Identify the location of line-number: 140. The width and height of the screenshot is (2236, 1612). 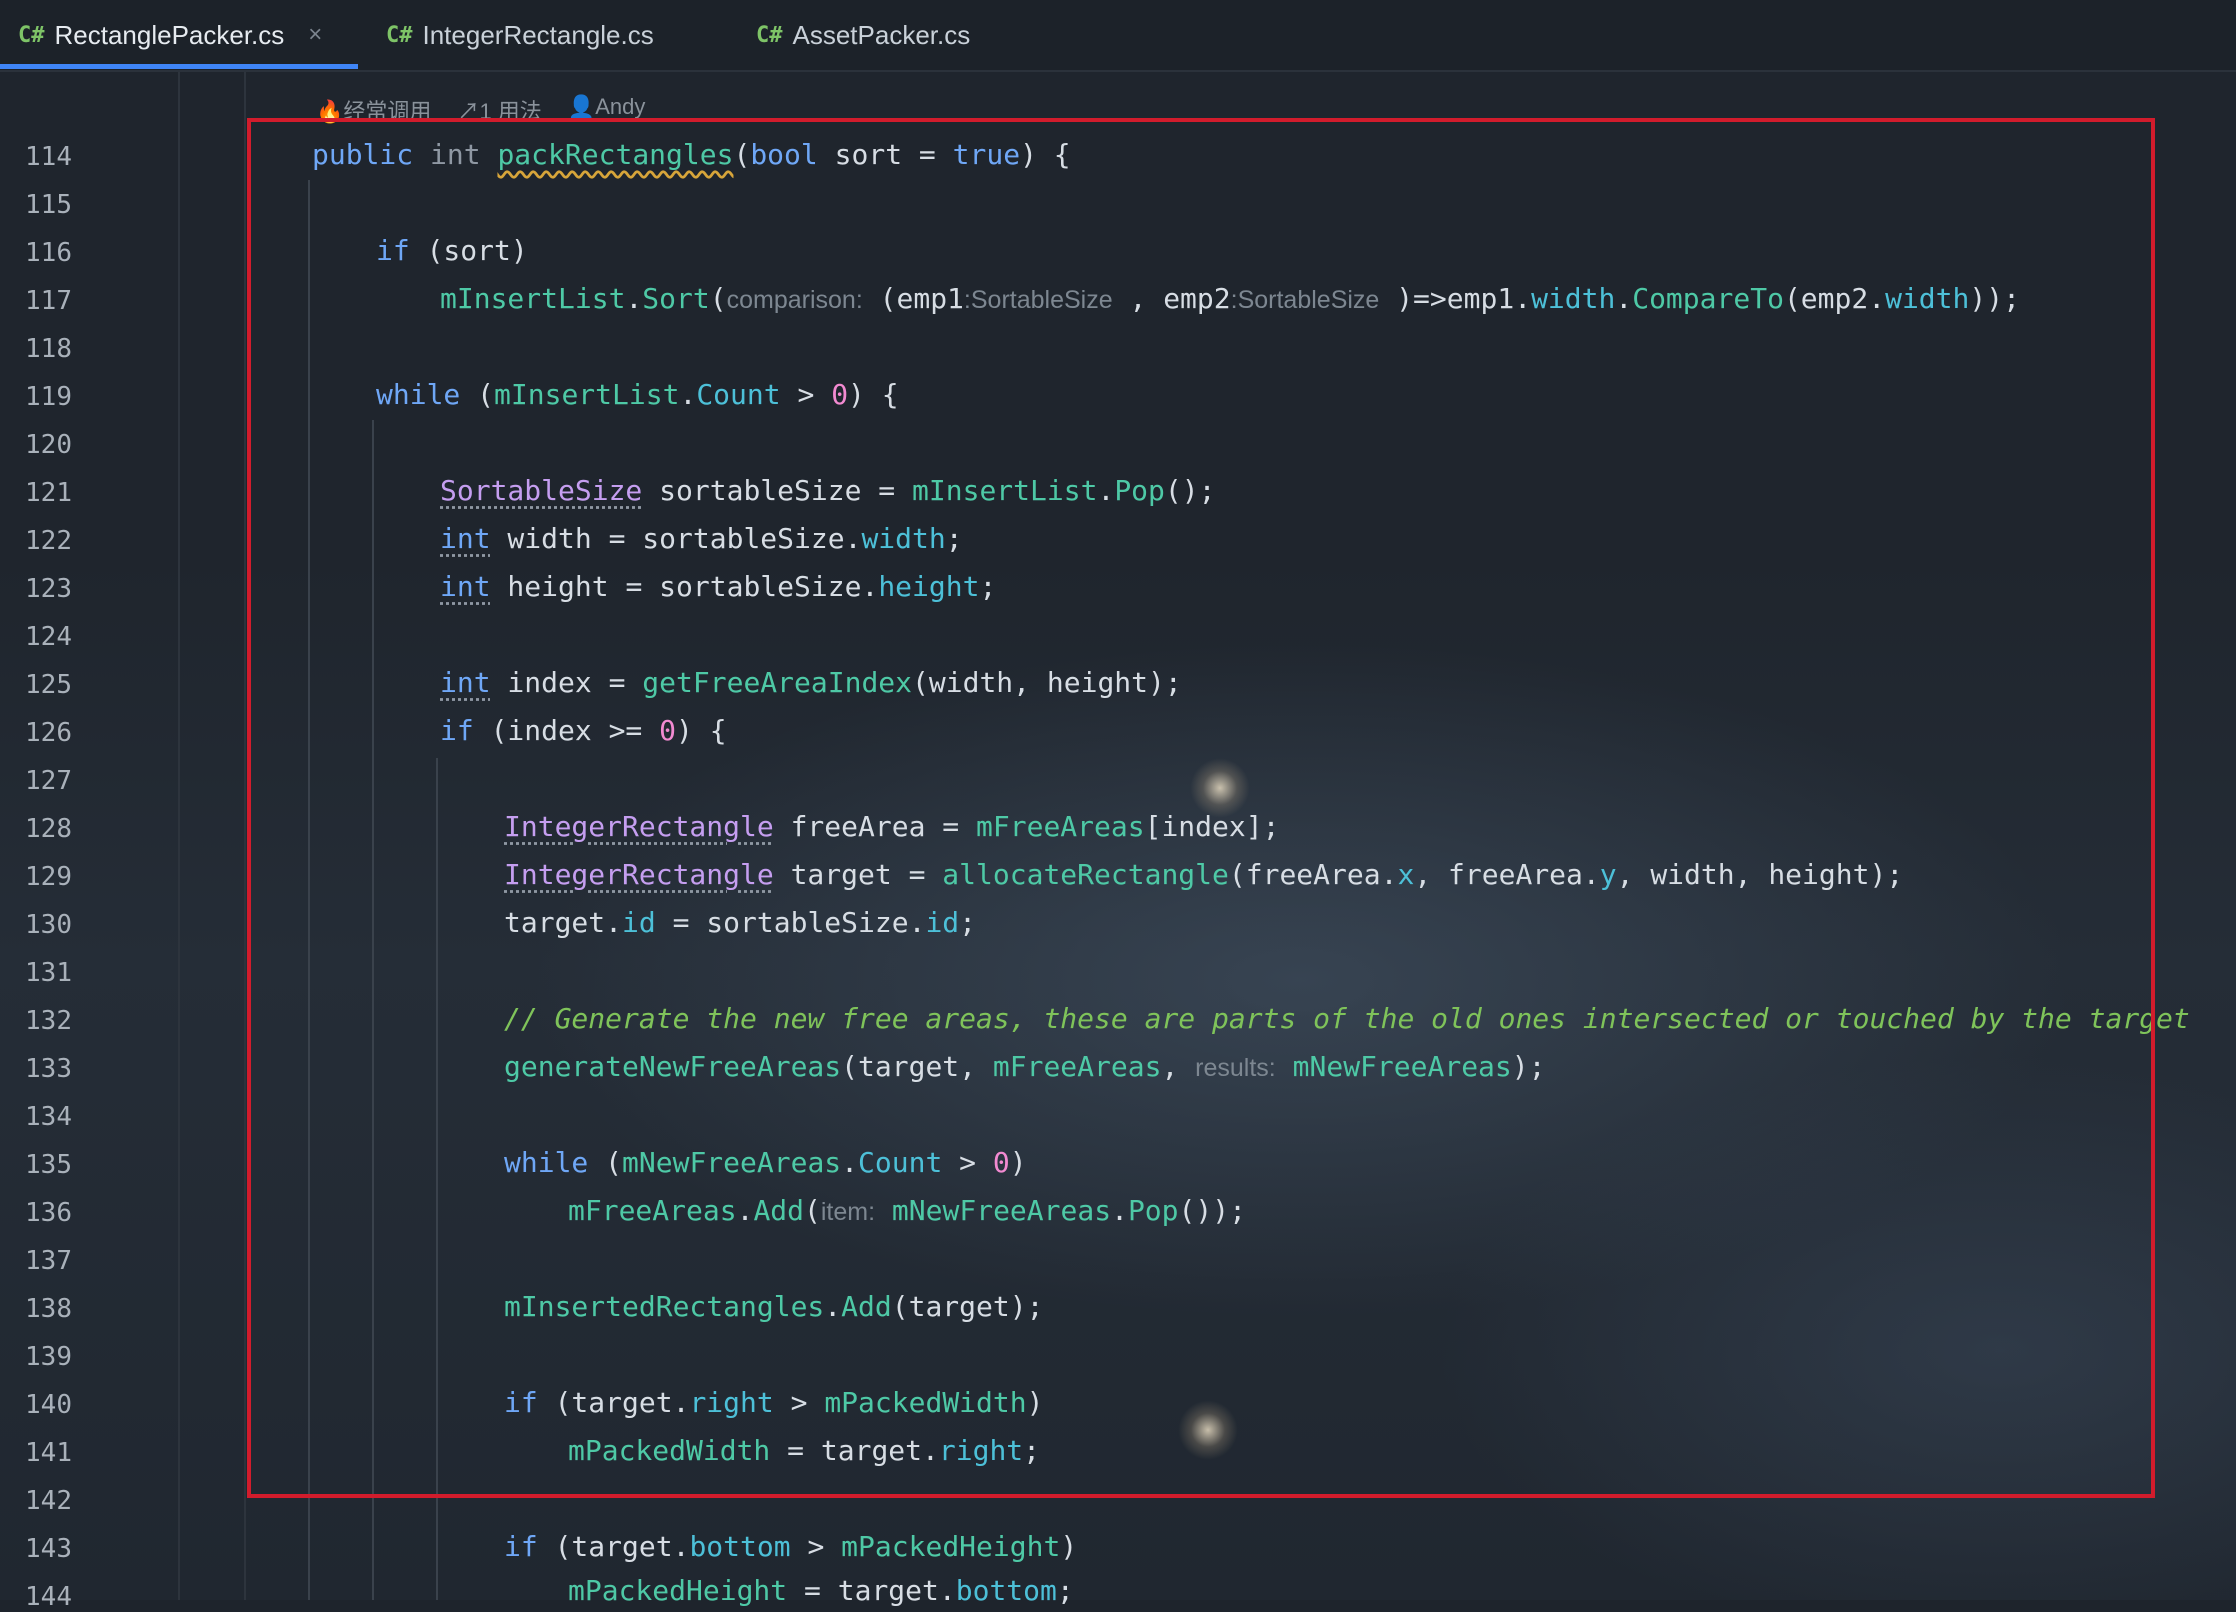
(48, 1405).